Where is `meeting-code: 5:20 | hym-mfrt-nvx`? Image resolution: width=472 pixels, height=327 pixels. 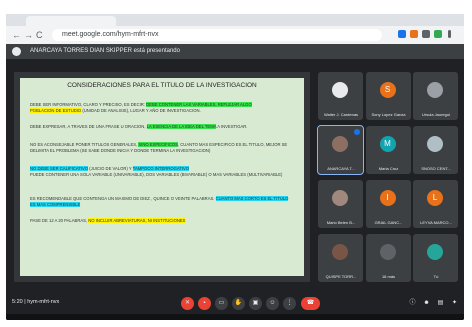 meeting-code: 5:20 | hym-mfrt-nvx is located at coordinates (36, 302).